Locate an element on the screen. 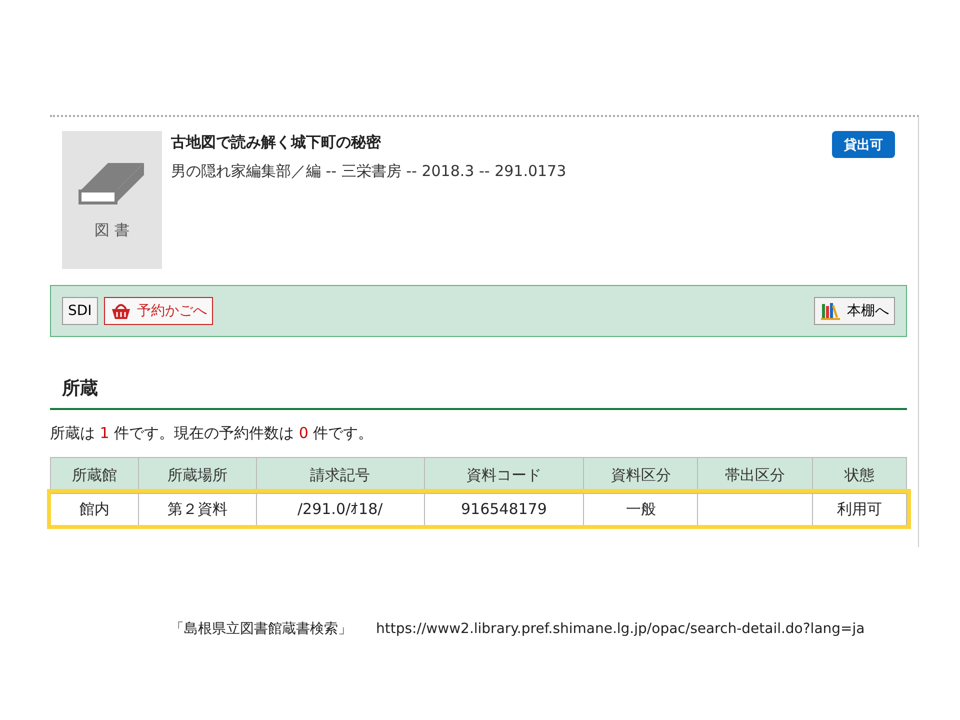 The image size is (960, 720). bookshelf-icon is located at coordinates (830, 311).